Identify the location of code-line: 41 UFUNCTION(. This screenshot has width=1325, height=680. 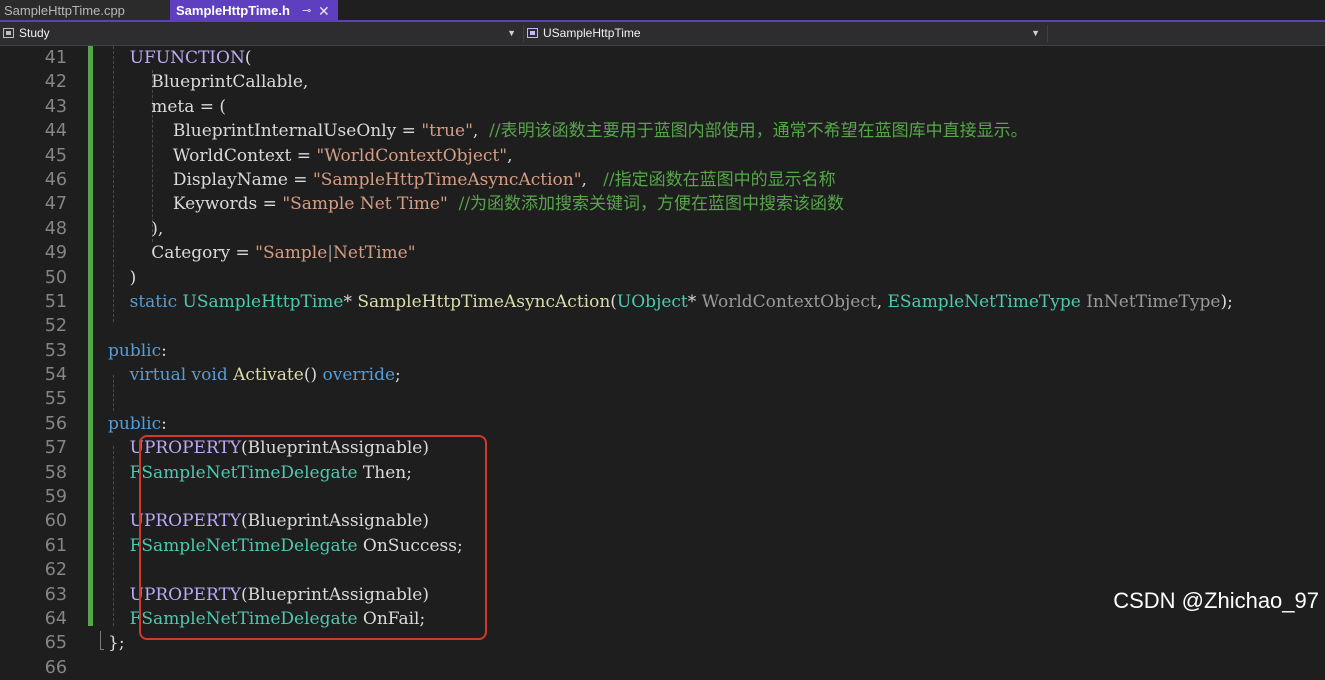
(662, 58).